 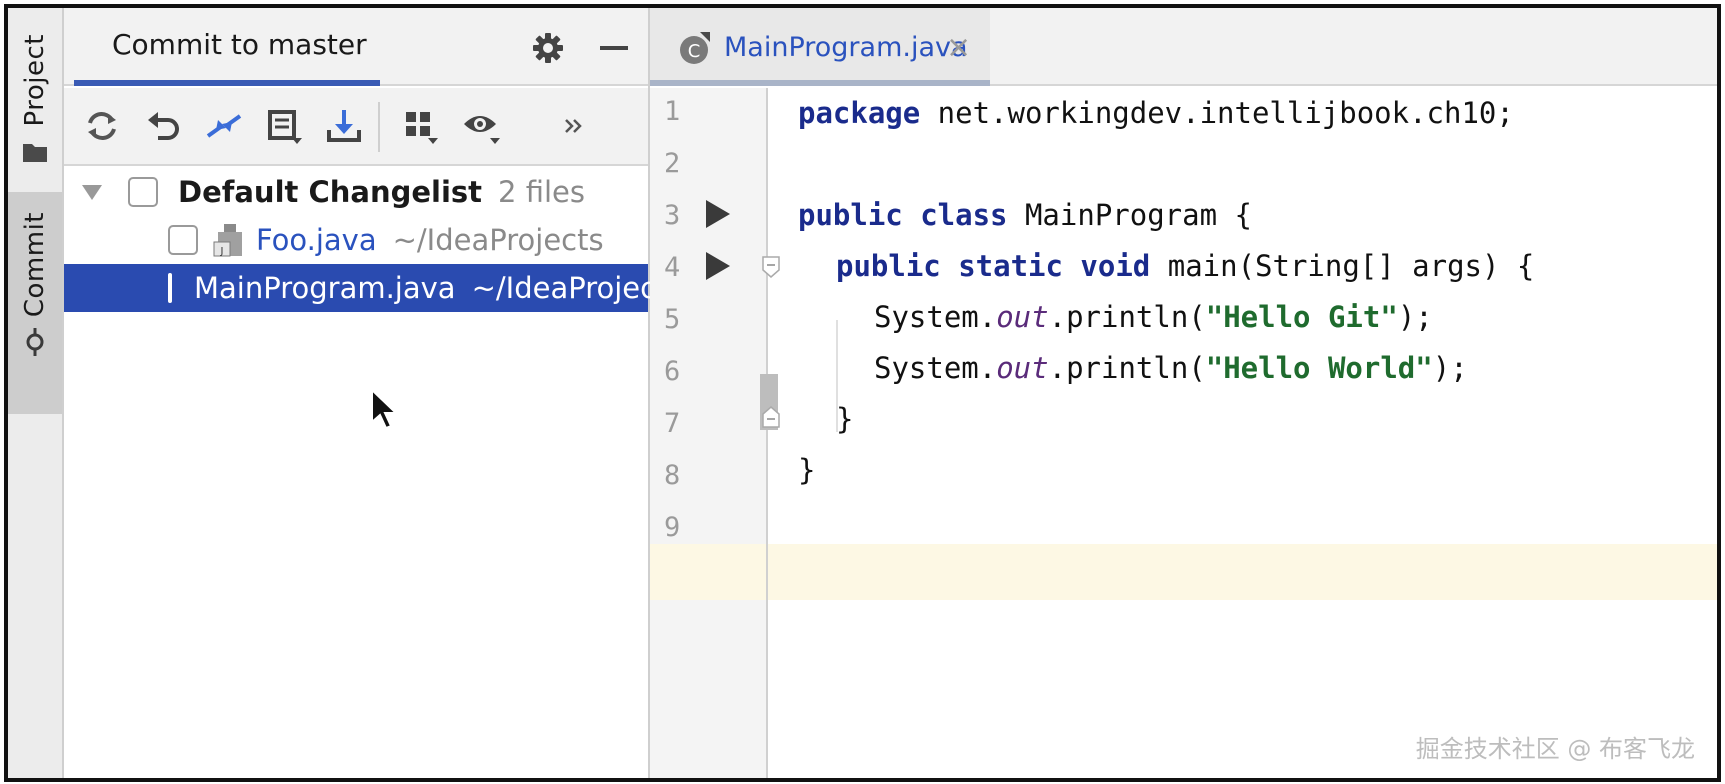 I want to click on code-keyword: public static void, so click(x=993, y=266).